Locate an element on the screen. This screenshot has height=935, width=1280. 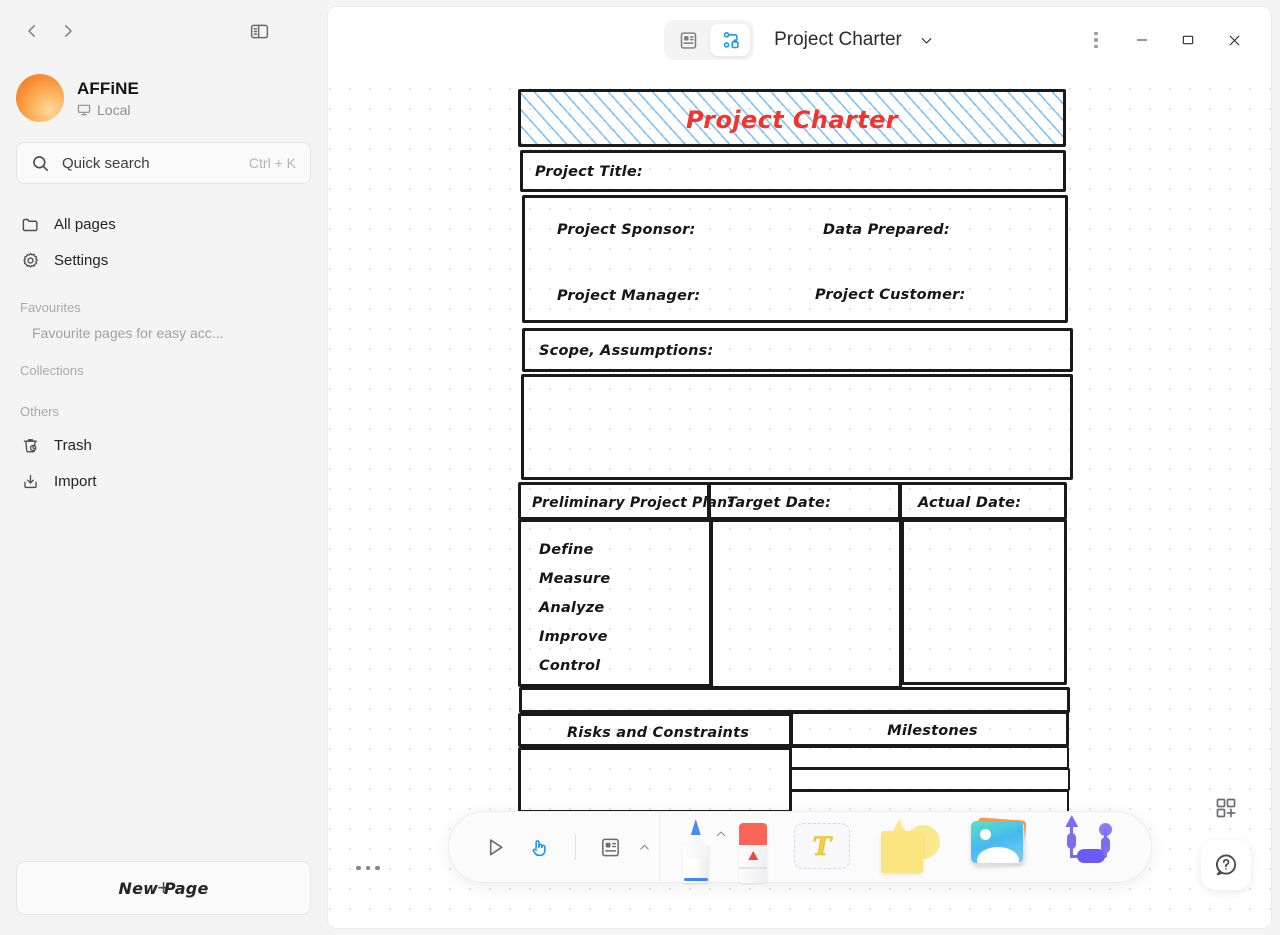
eraser-tool-button is located at coordinates (753, 847).